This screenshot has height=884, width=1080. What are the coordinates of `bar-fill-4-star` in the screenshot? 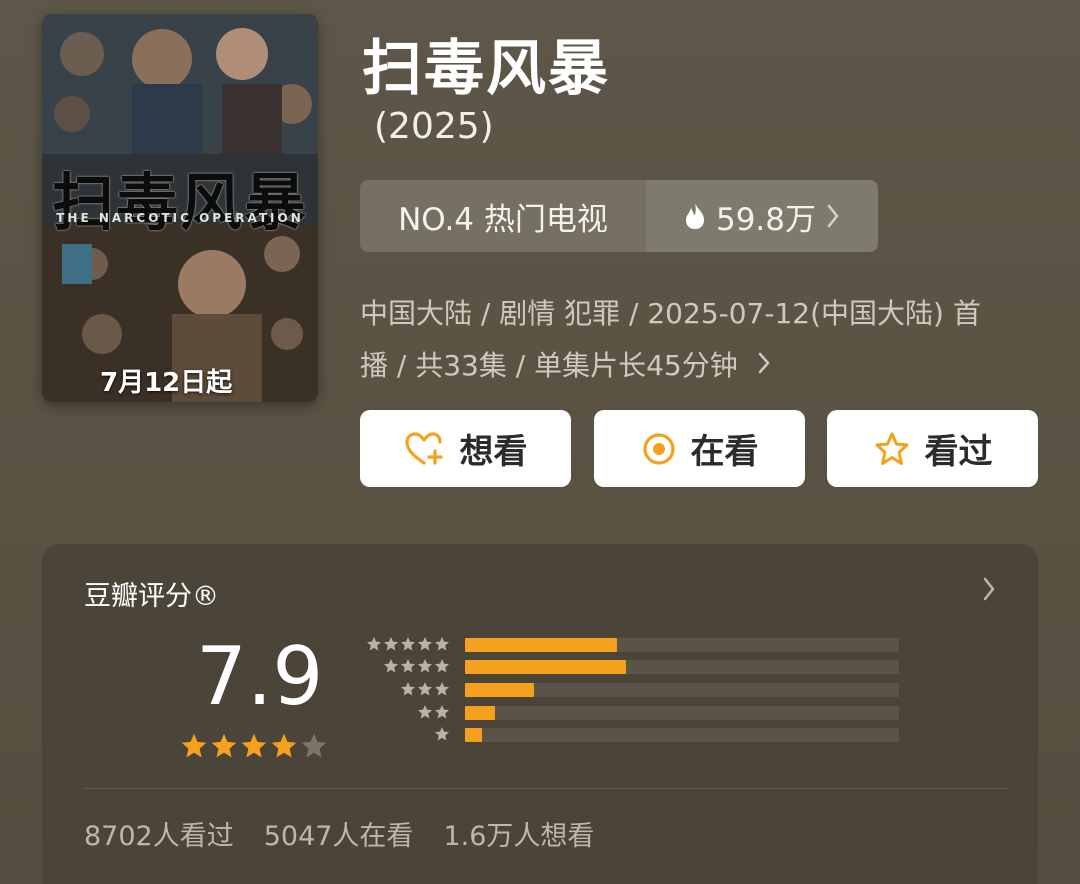 It's located at (545, 667).